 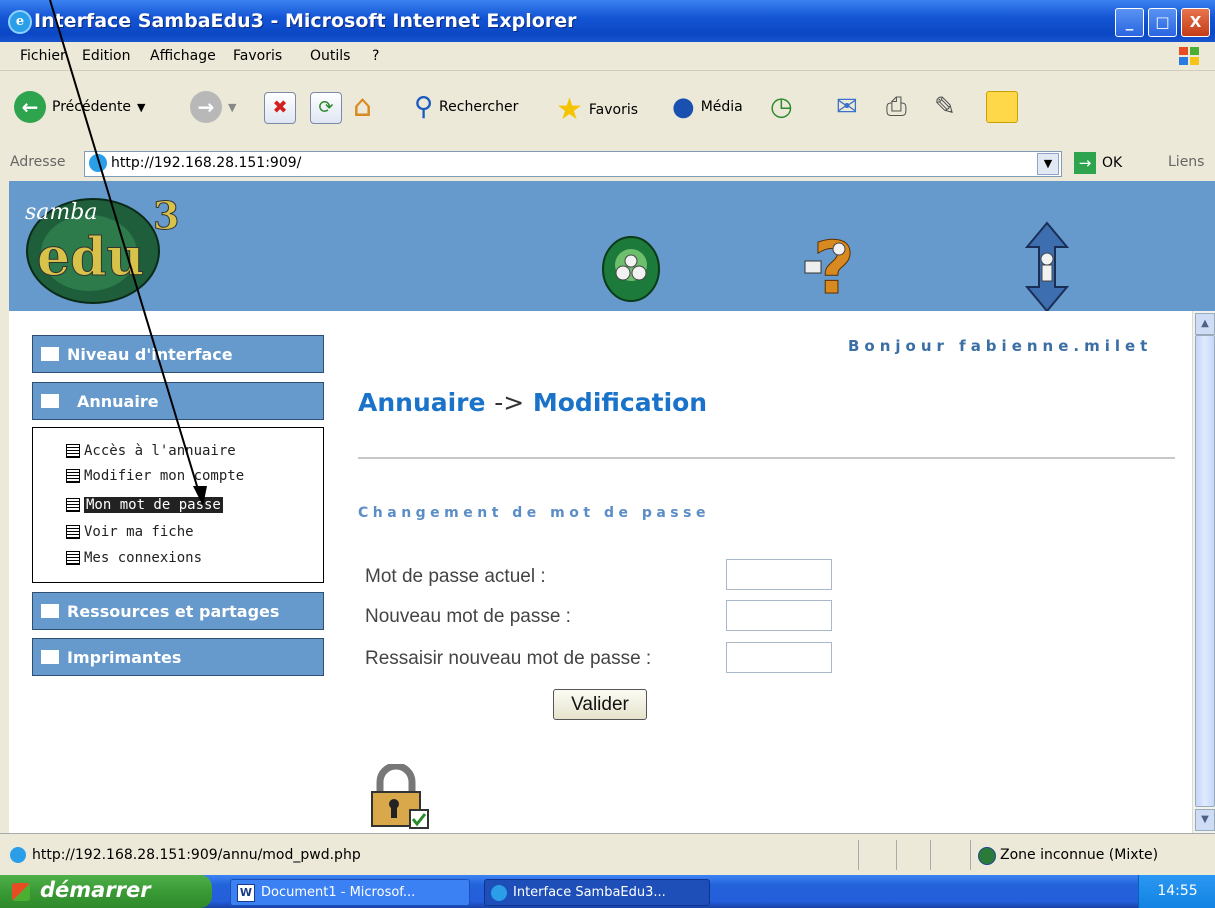 I want to click on sidebar-item-label: Modifier mon compte, so click(x=164, y=476).